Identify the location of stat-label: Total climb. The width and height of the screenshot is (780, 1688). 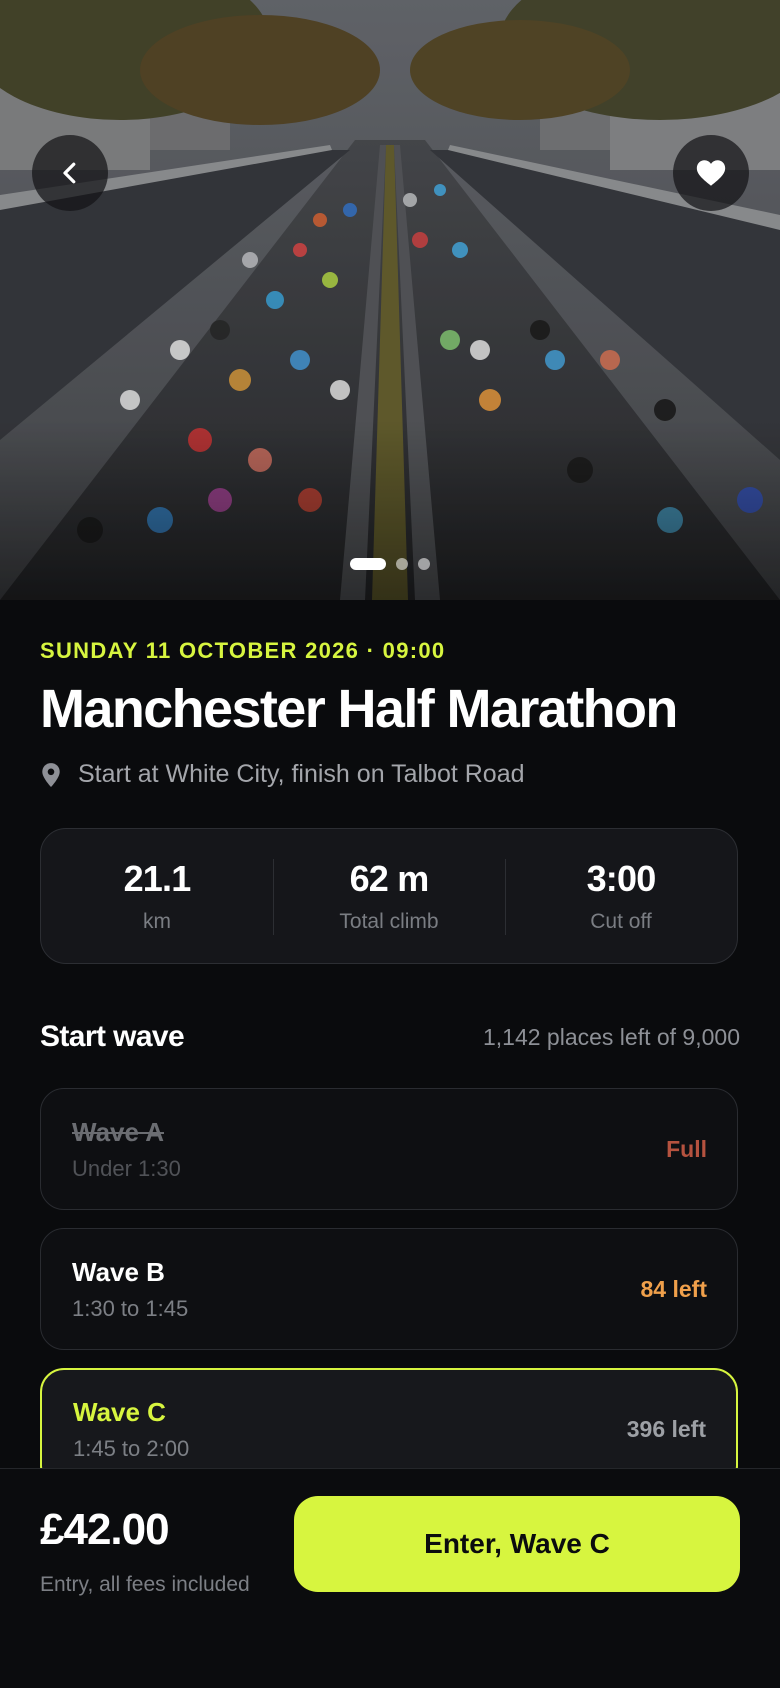
(389, 921).